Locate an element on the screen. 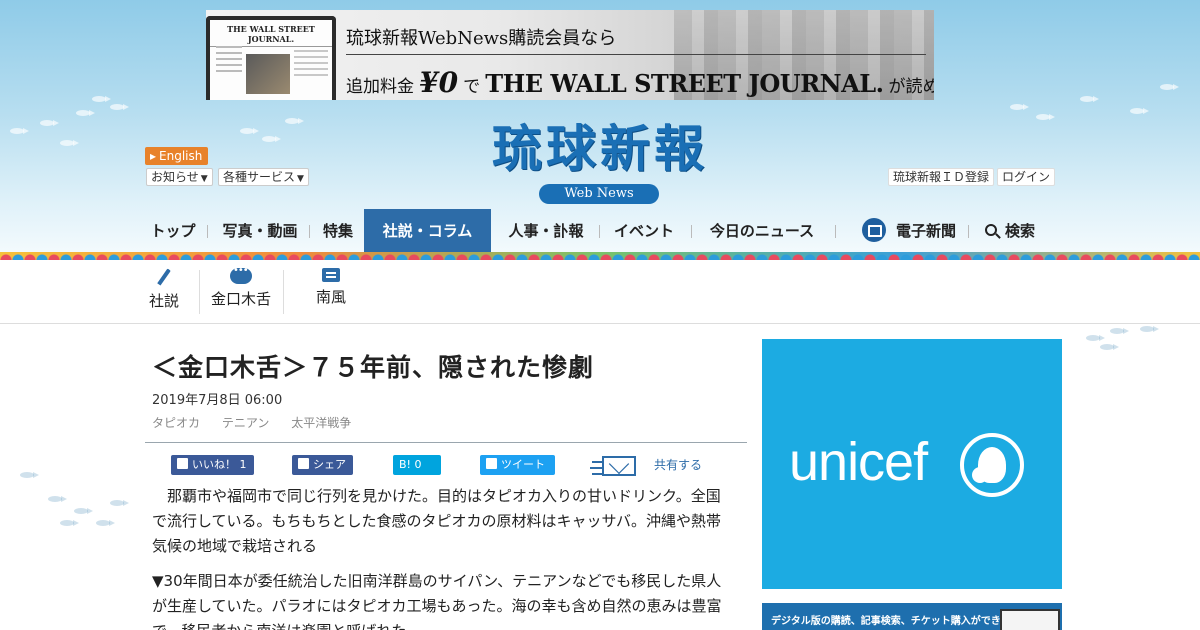 The image size is (1200, 630). services-dropdown: 各種サービス ▼ is located at coordinates (263, 177).